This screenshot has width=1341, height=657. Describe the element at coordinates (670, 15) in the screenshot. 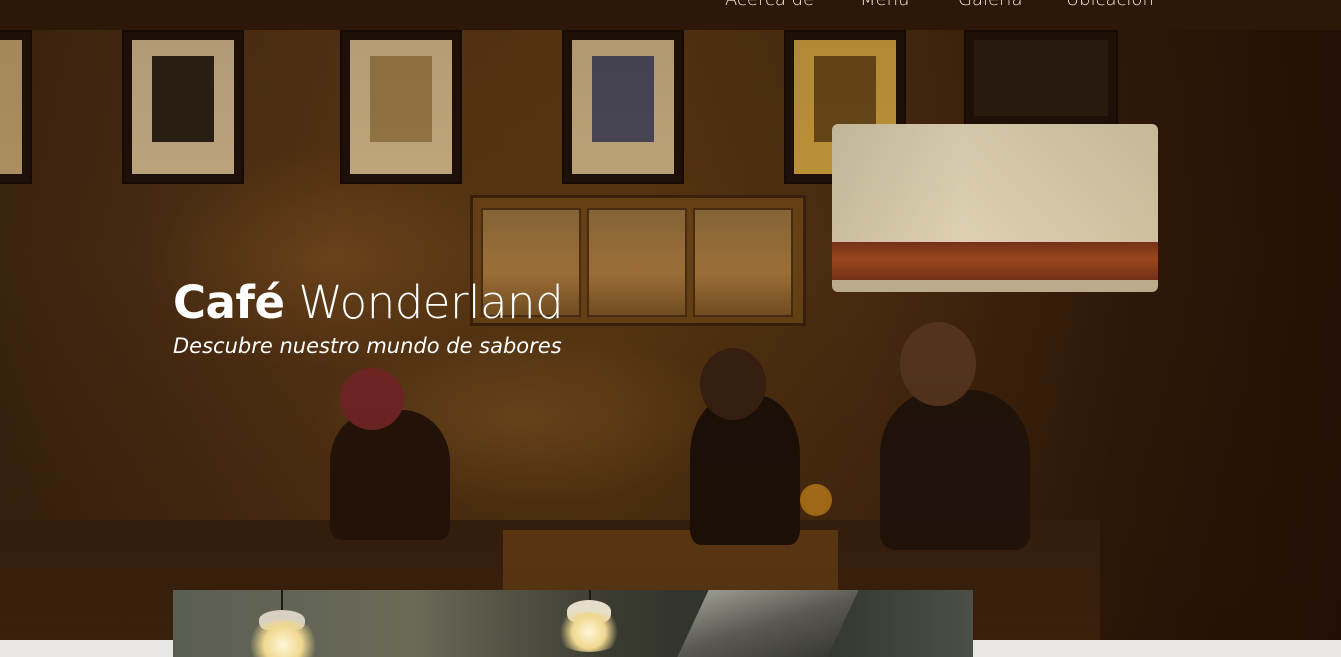

I see `top-navbar: Acerca de Menú Galería Ubicación` at that location.